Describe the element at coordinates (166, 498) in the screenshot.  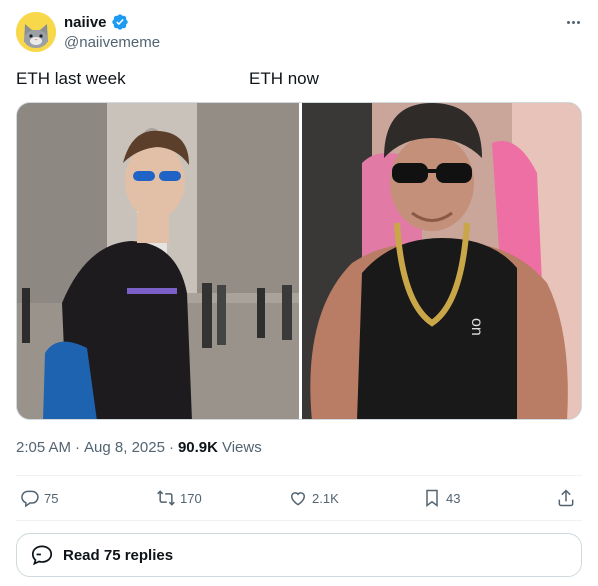
I see `repost-icon` at that location.